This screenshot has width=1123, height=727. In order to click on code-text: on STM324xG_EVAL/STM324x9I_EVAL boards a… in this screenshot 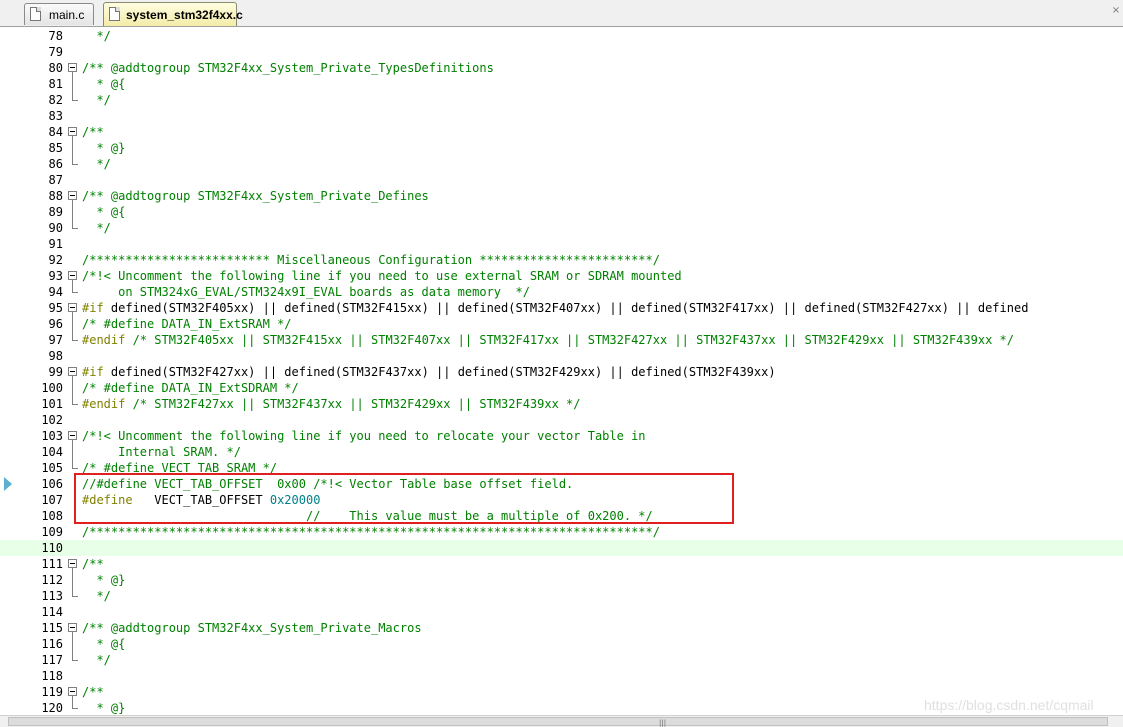, I will do `click(306, 292)`.